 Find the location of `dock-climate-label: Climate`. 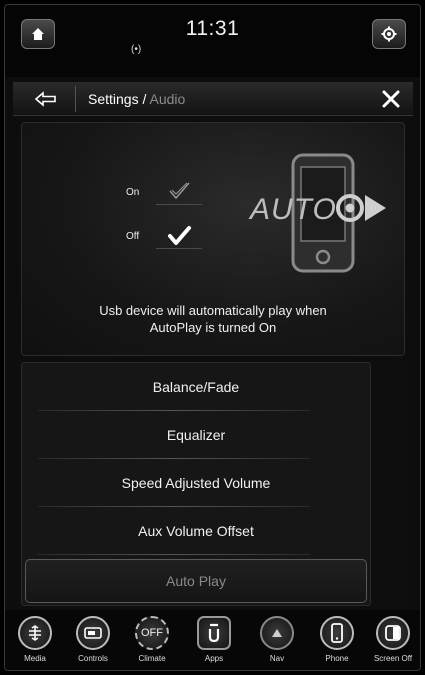

dock-climate-label: Climate is located at coordinates (152, 658).